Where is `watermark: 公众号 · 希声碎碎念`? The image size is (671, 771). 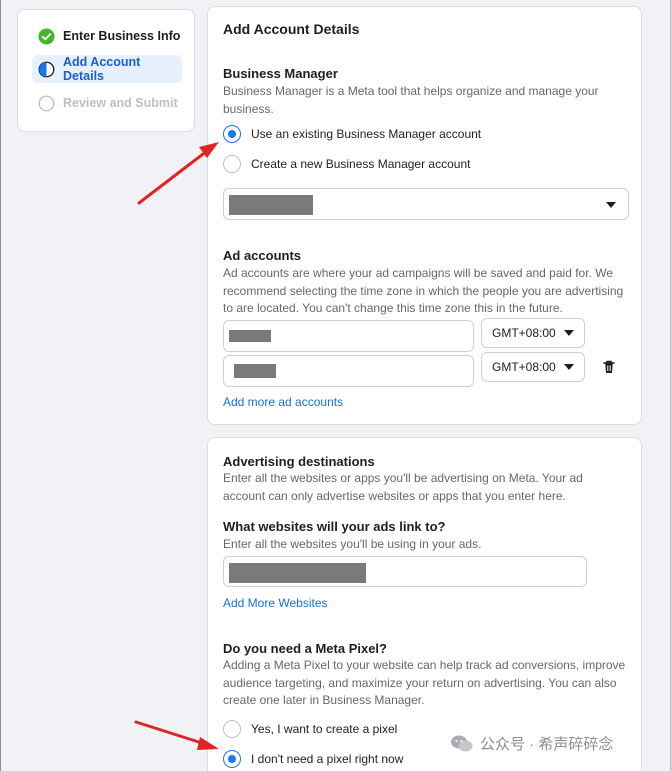
watermark: 公众号 · 希声碎碎念 is located at coordinates (531, 743).